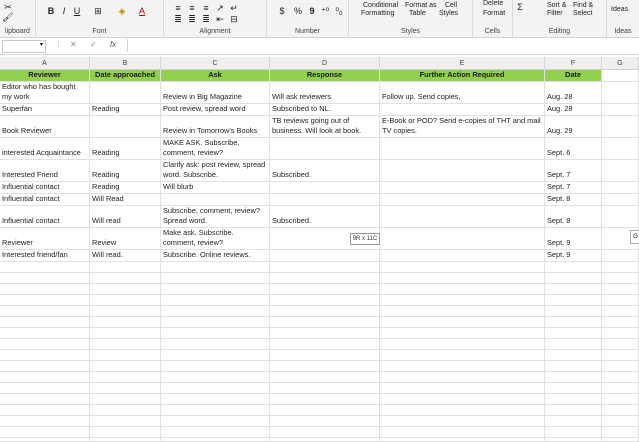 The image size is (639, 442). What do you see at coordinates (215, 217) in the screenshot?
I see `table-cell-c: Subscribe, comment, review? Spread word.` at bounding box center [215, 217].